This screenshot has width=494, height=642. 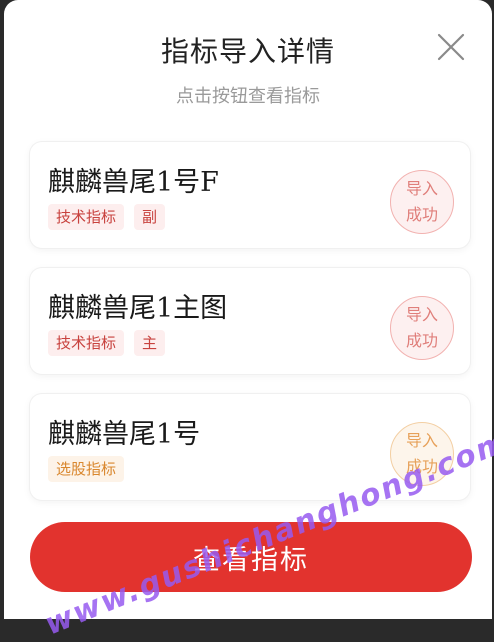 What do you see at coordinates (250, 321) in the screenshot?
I see `indicator-card-2: 麒麟兽尾1主图 技术指标 主 导入 成功` at bounding box center [250, 321].